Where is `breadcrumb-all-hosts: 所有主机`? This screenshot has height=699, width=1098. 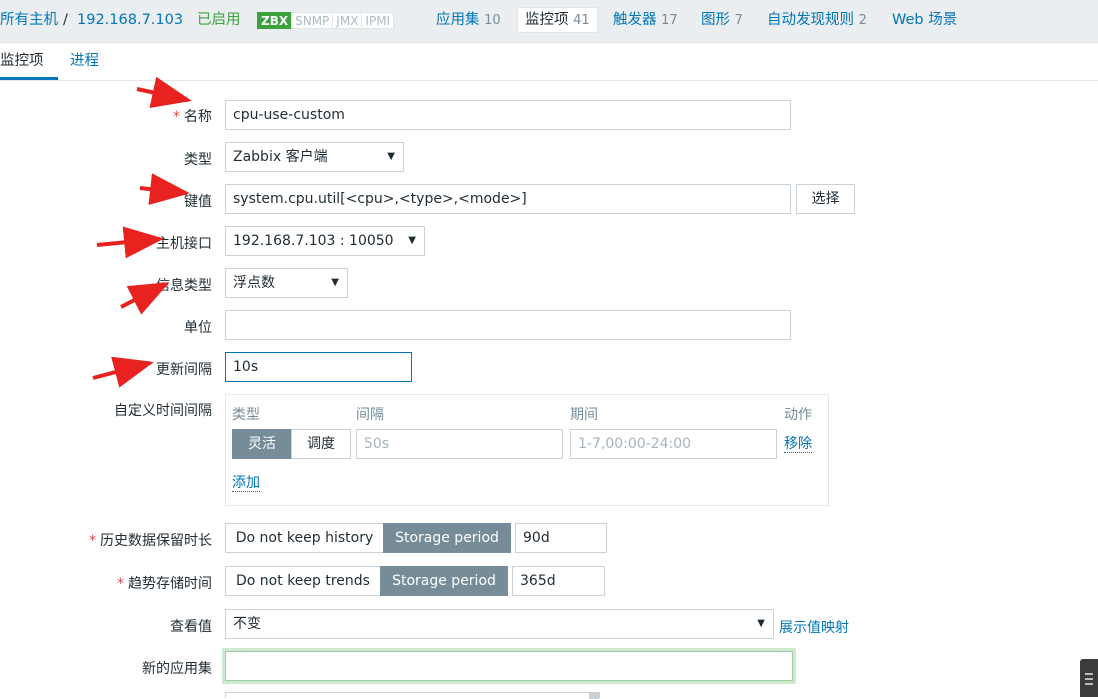 breadcrumb-all-hosts: 所有主机 is located at coordinates (29, 21).